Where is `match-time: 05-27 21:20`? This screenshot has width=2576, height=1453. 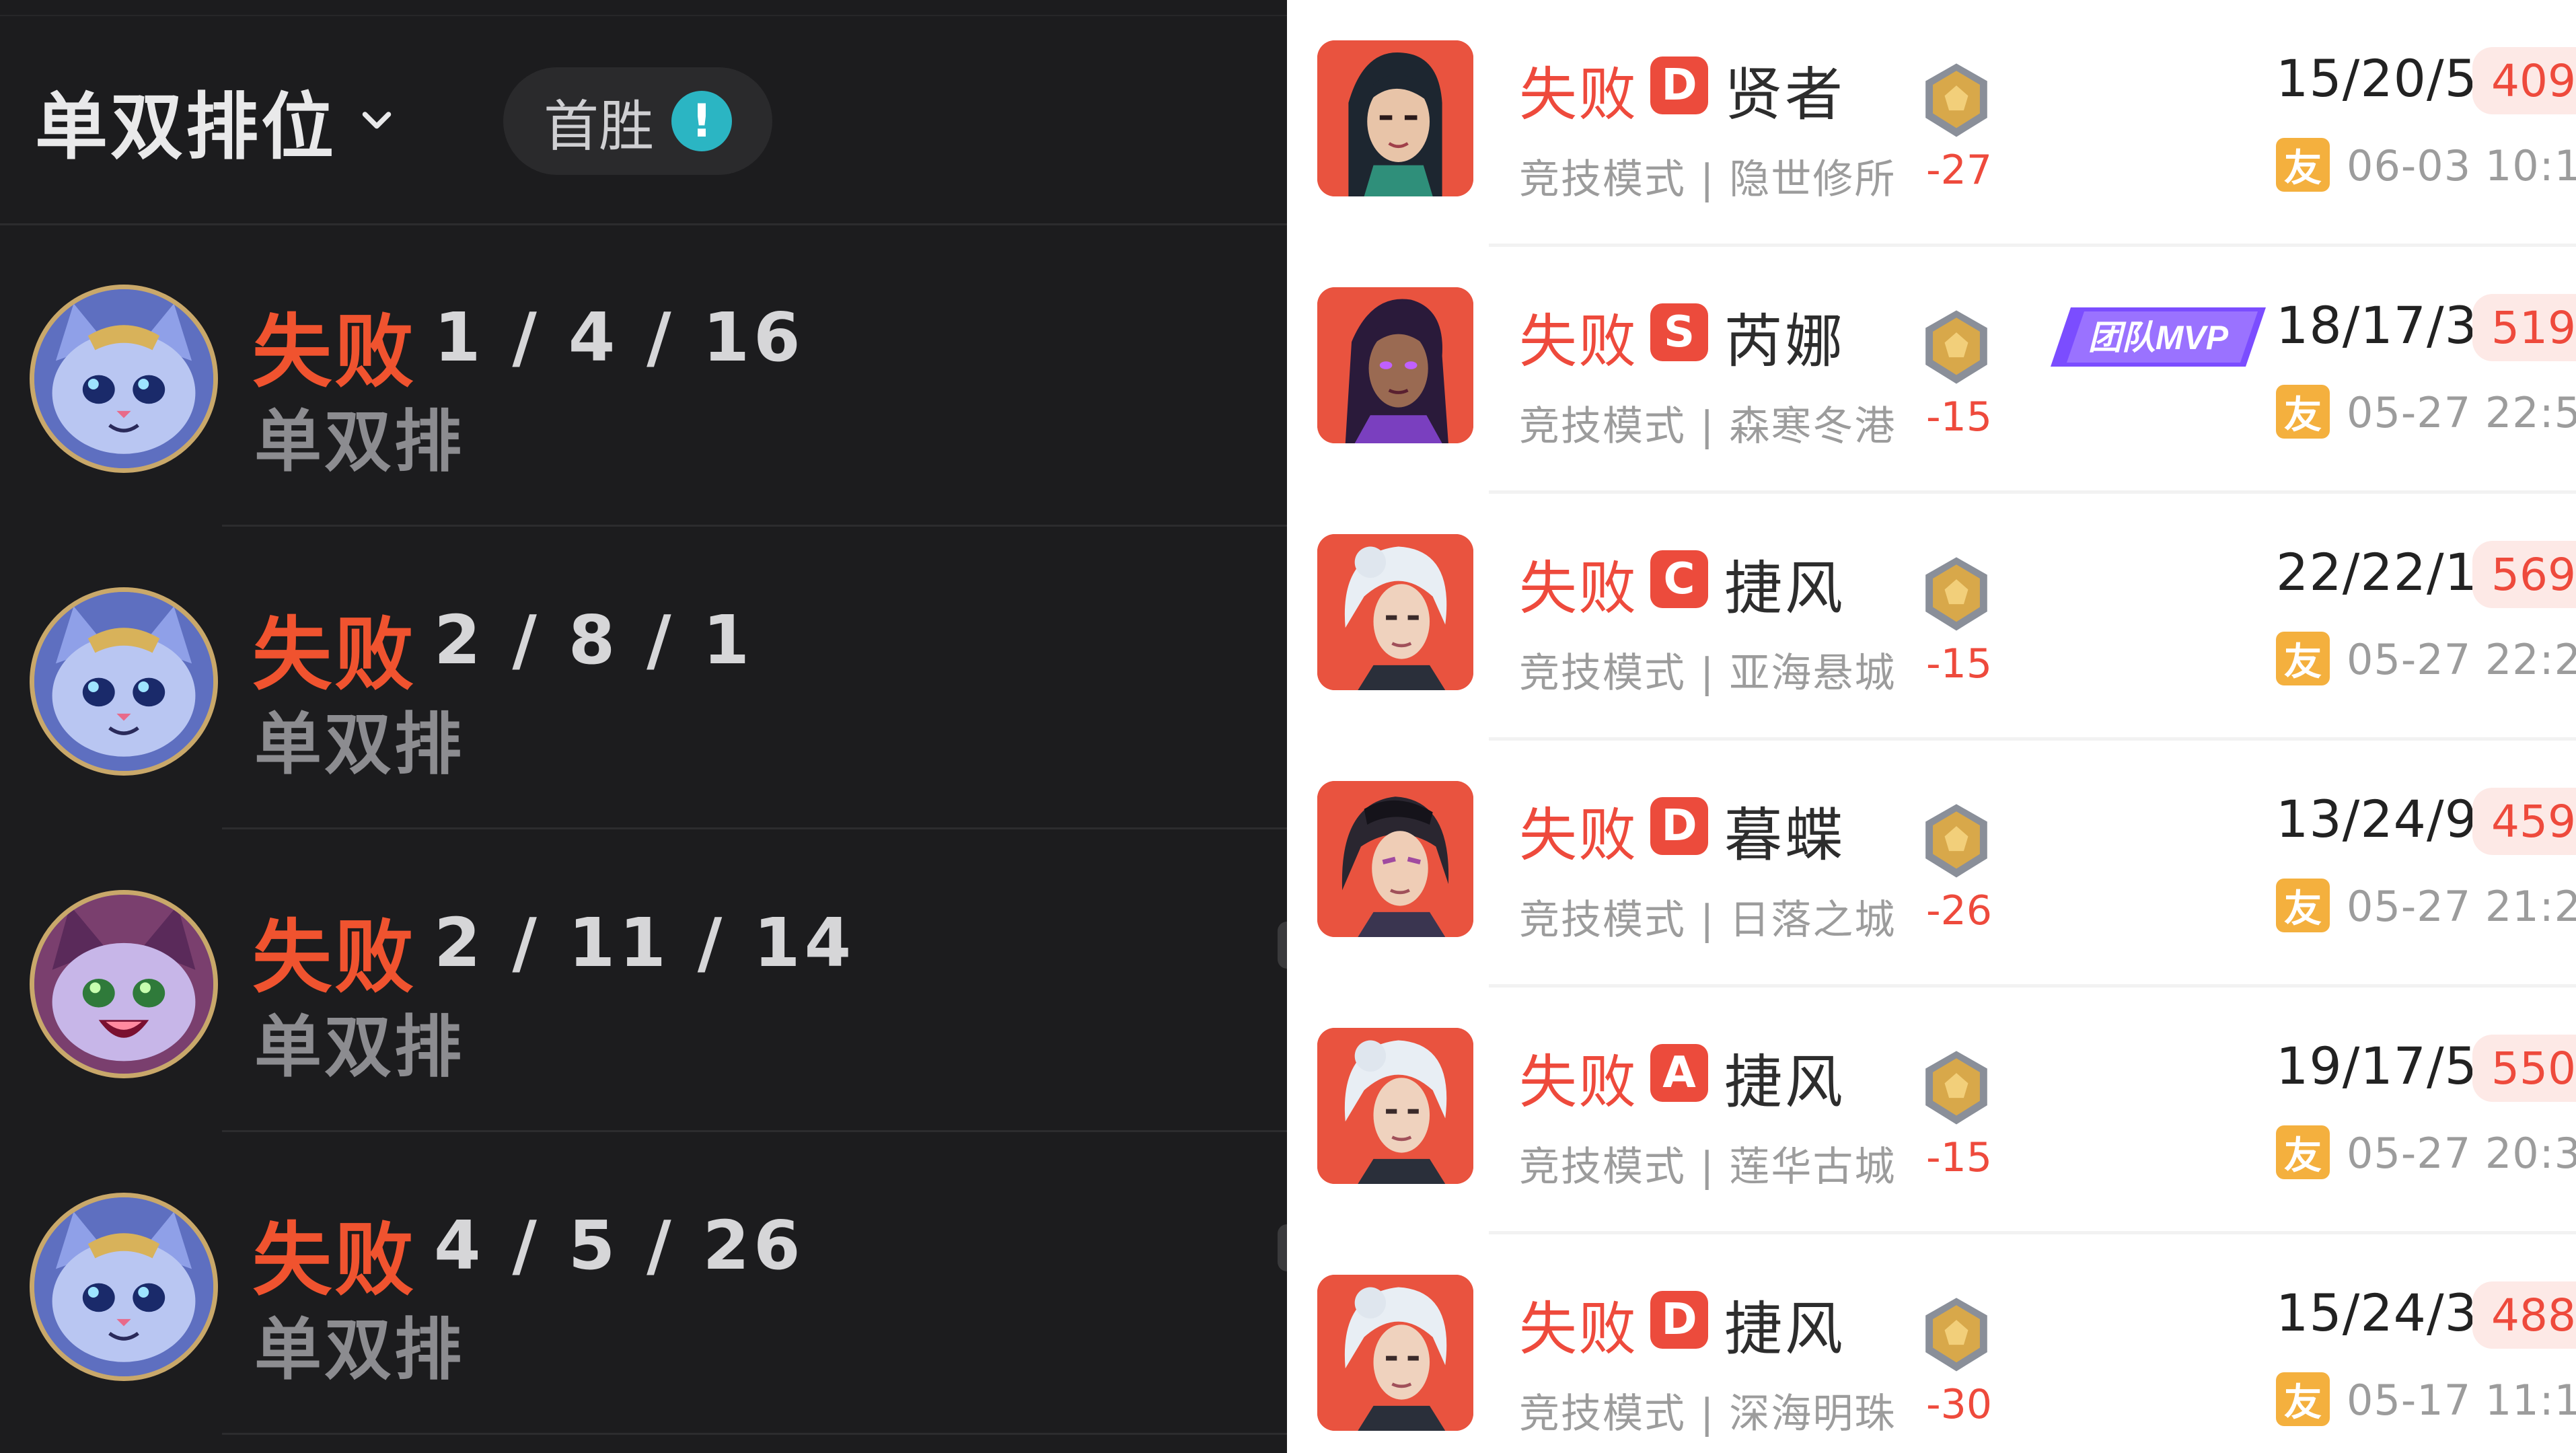
match-time: 05-27 21:20 is located at coordinates (2461, 906).